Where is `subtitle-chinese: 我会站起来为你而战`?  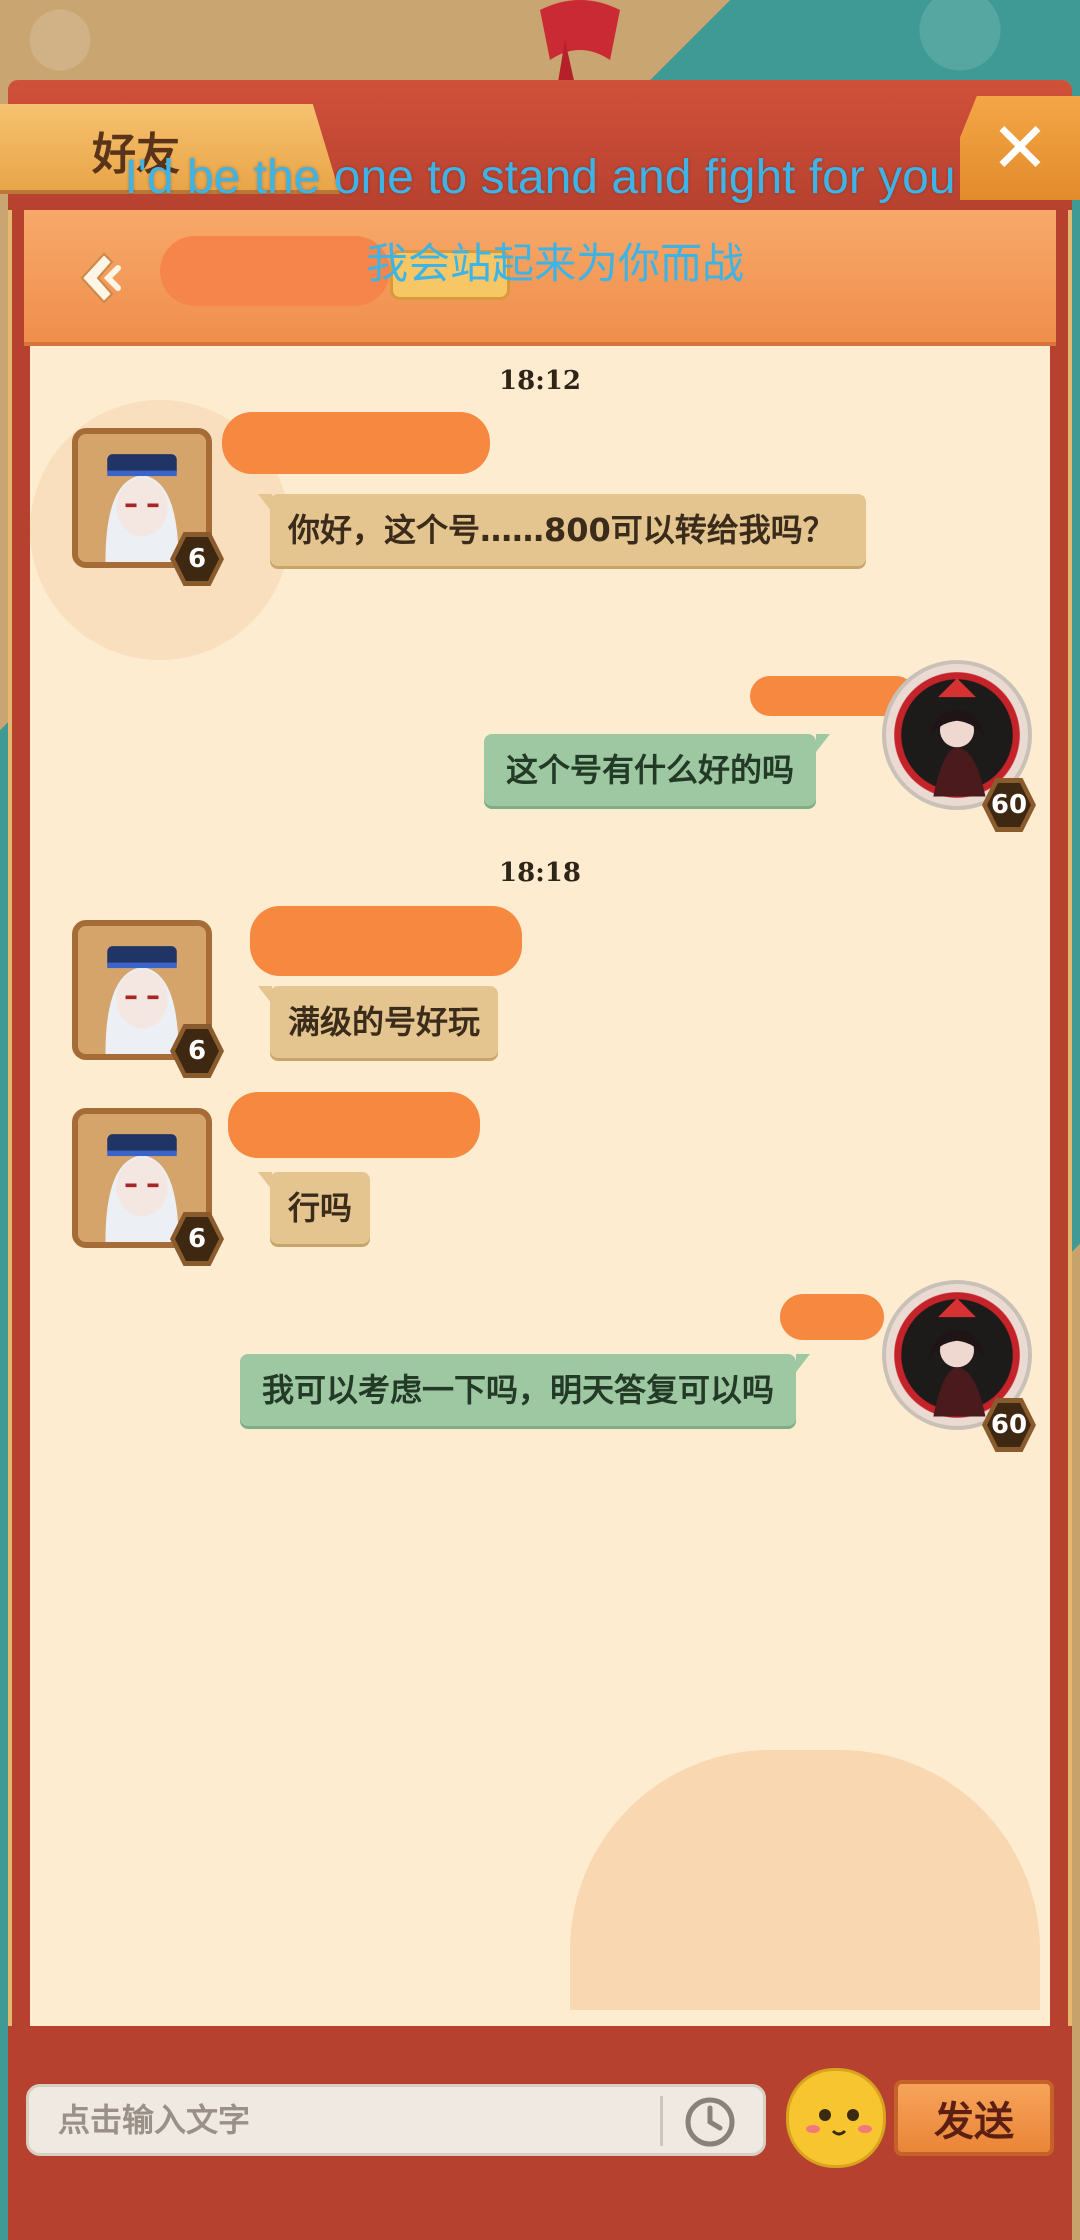
subtitle-chinese: 我会站起来为你而战 is located at coordinates (554, 263).